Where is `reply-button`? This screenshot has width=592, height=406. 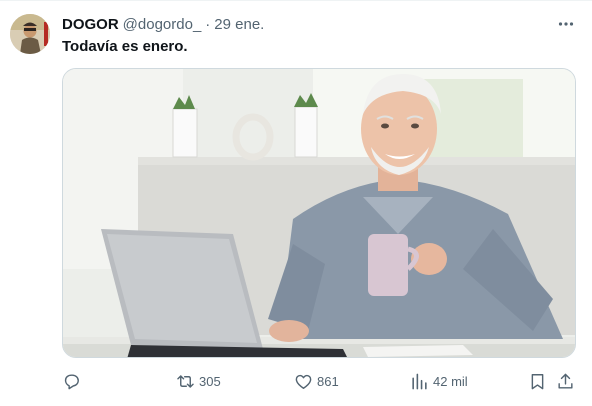 reply-button is located at coordinates (73, 381).